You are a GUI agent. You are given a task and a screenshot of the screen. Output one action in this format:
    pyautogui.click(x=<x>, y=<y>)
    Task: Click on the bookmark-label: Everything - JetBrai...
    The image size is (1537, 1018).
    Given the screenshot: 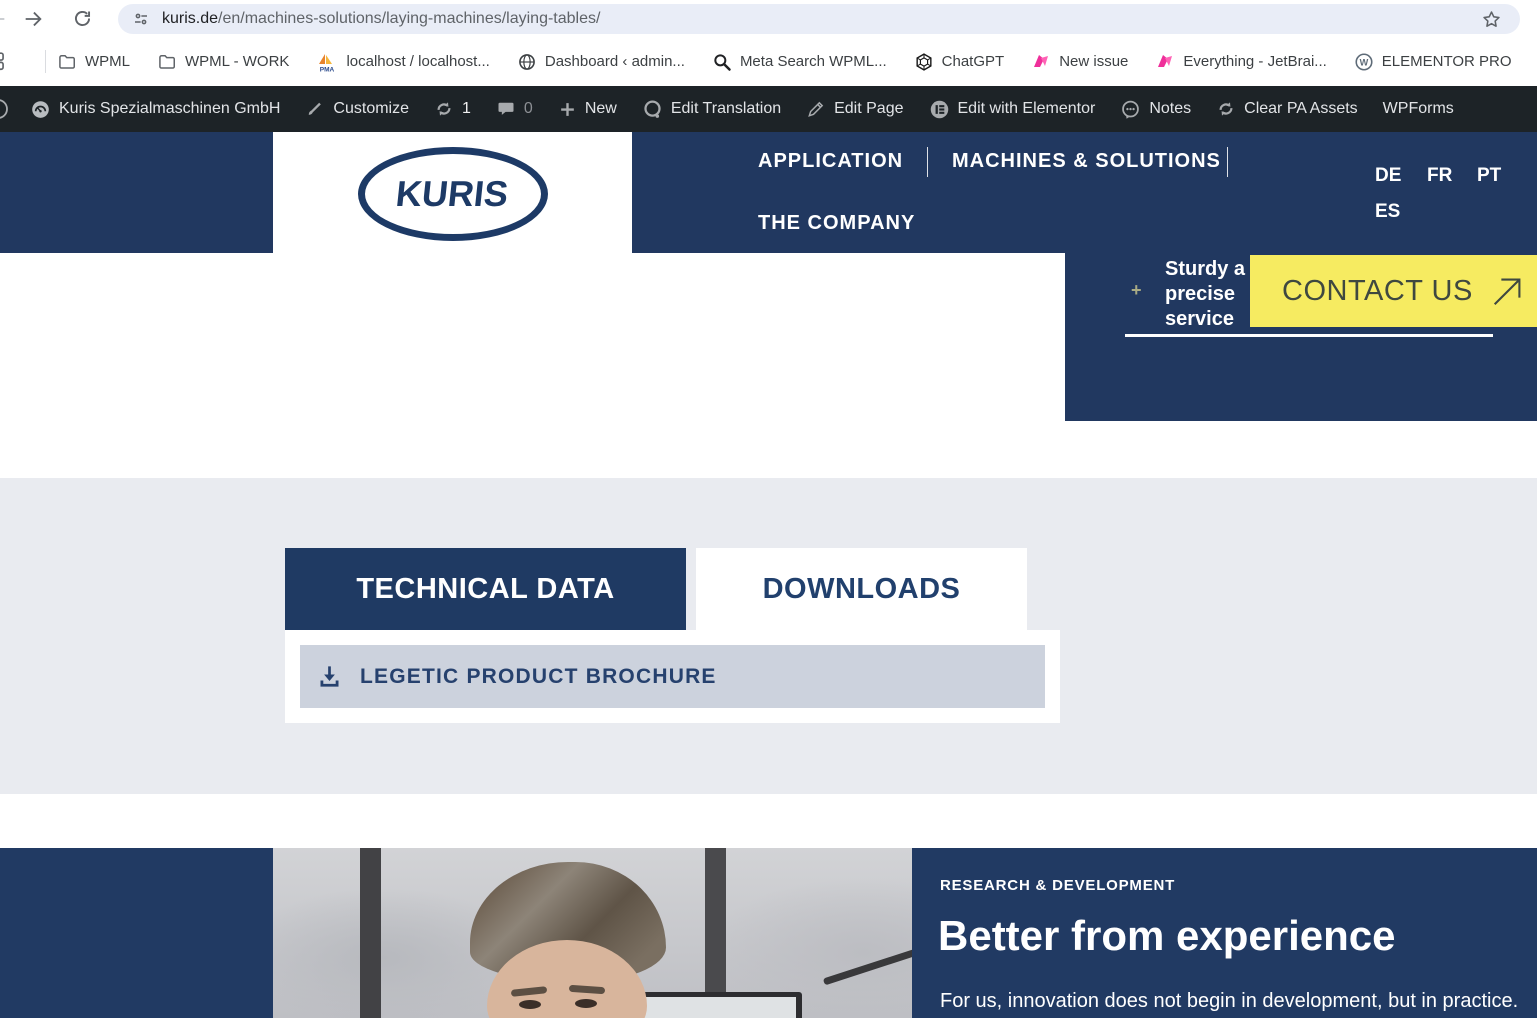 What is the action you would take?
    pyautogui.click(x=1255, y=61)
    